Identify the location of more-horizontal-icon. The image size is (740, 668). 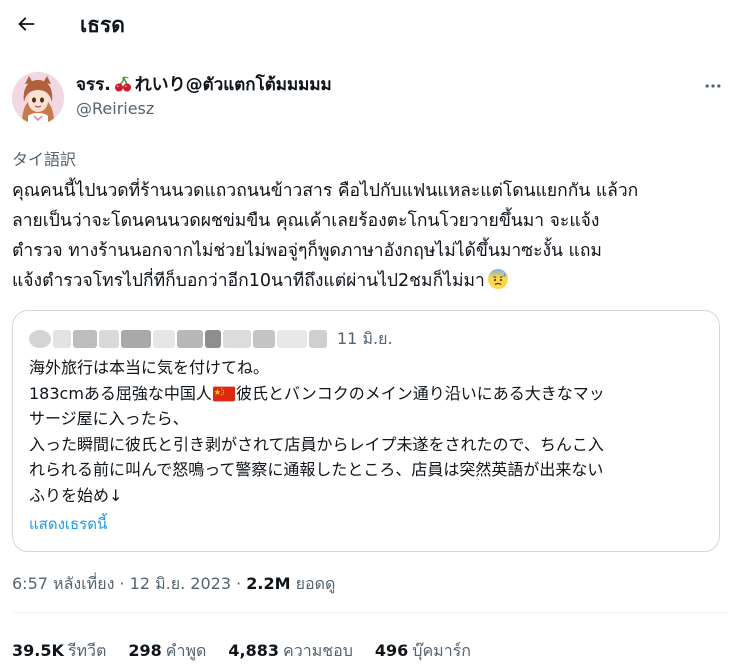
(713, 86).